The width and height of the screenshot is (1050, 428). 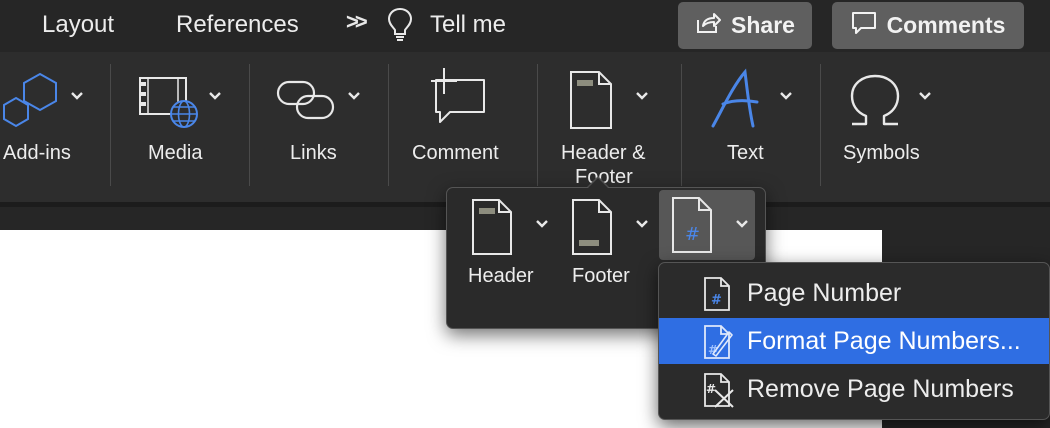 What do you see at coordinates (169, 103) in the screenshot?
I see `media-icon` at bounding box center [169, 103].